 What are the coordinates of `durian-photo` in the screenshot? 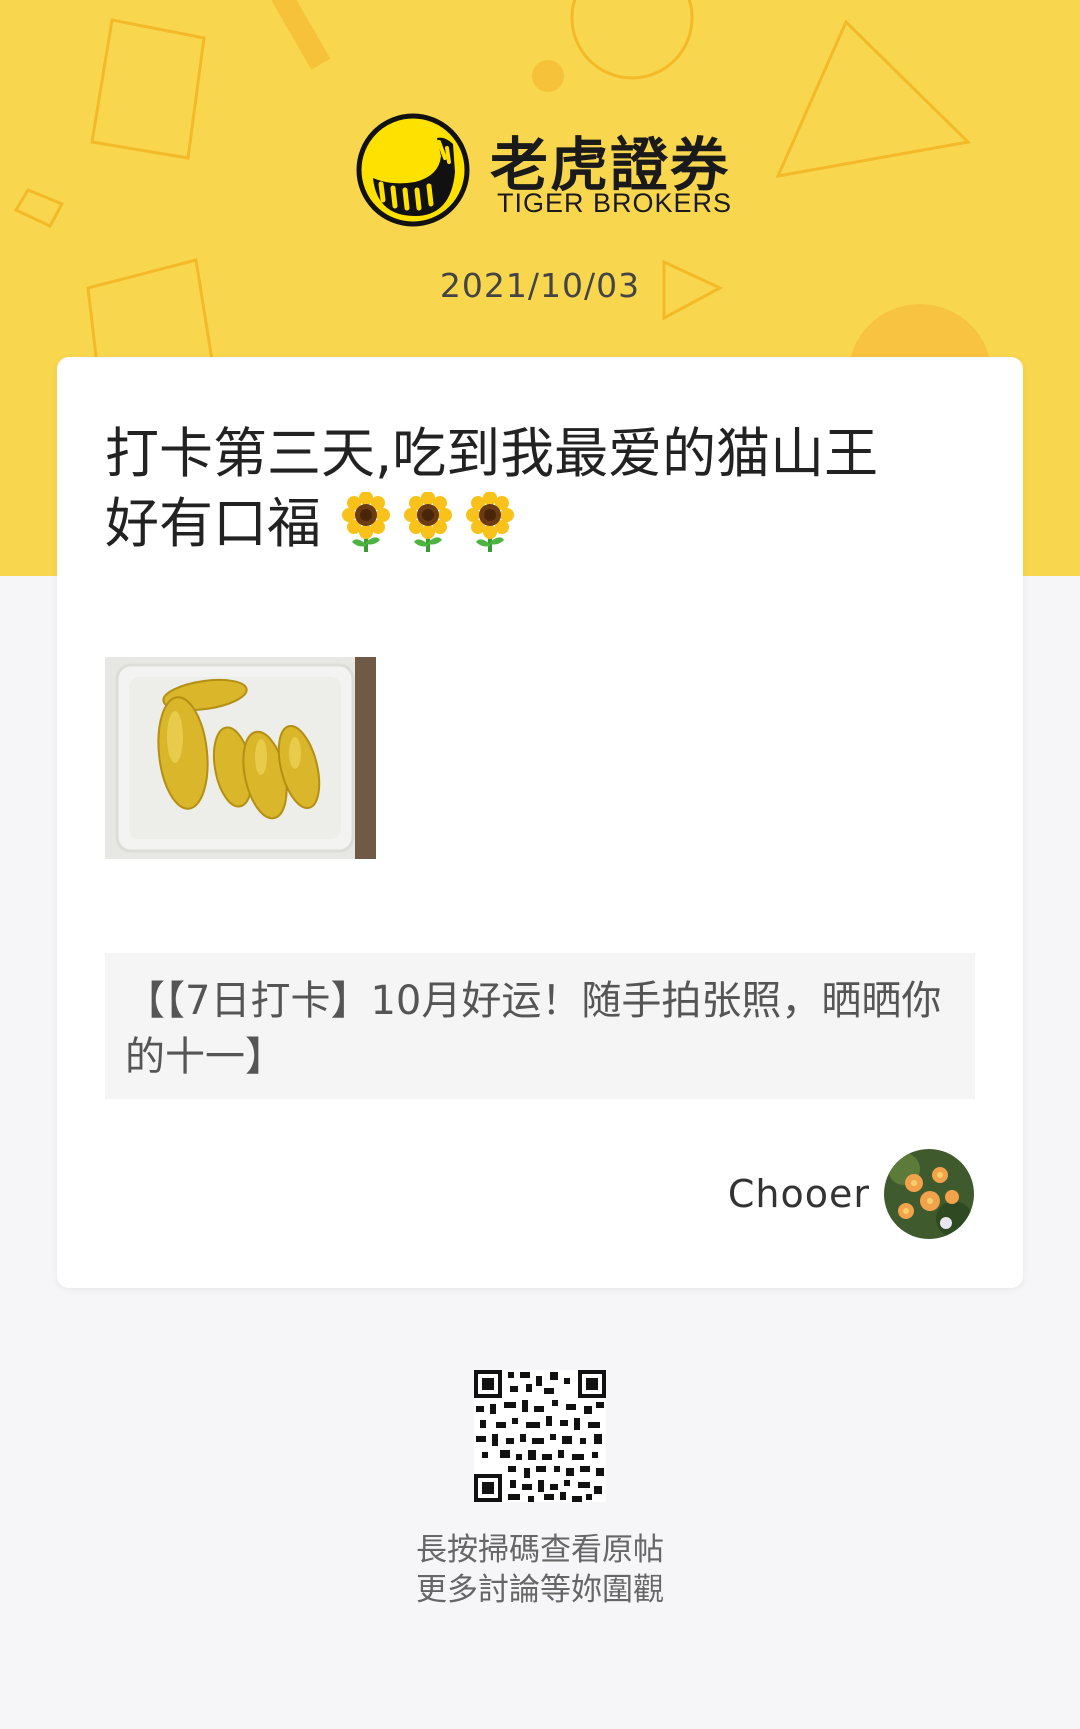 It's located at (240, 758).